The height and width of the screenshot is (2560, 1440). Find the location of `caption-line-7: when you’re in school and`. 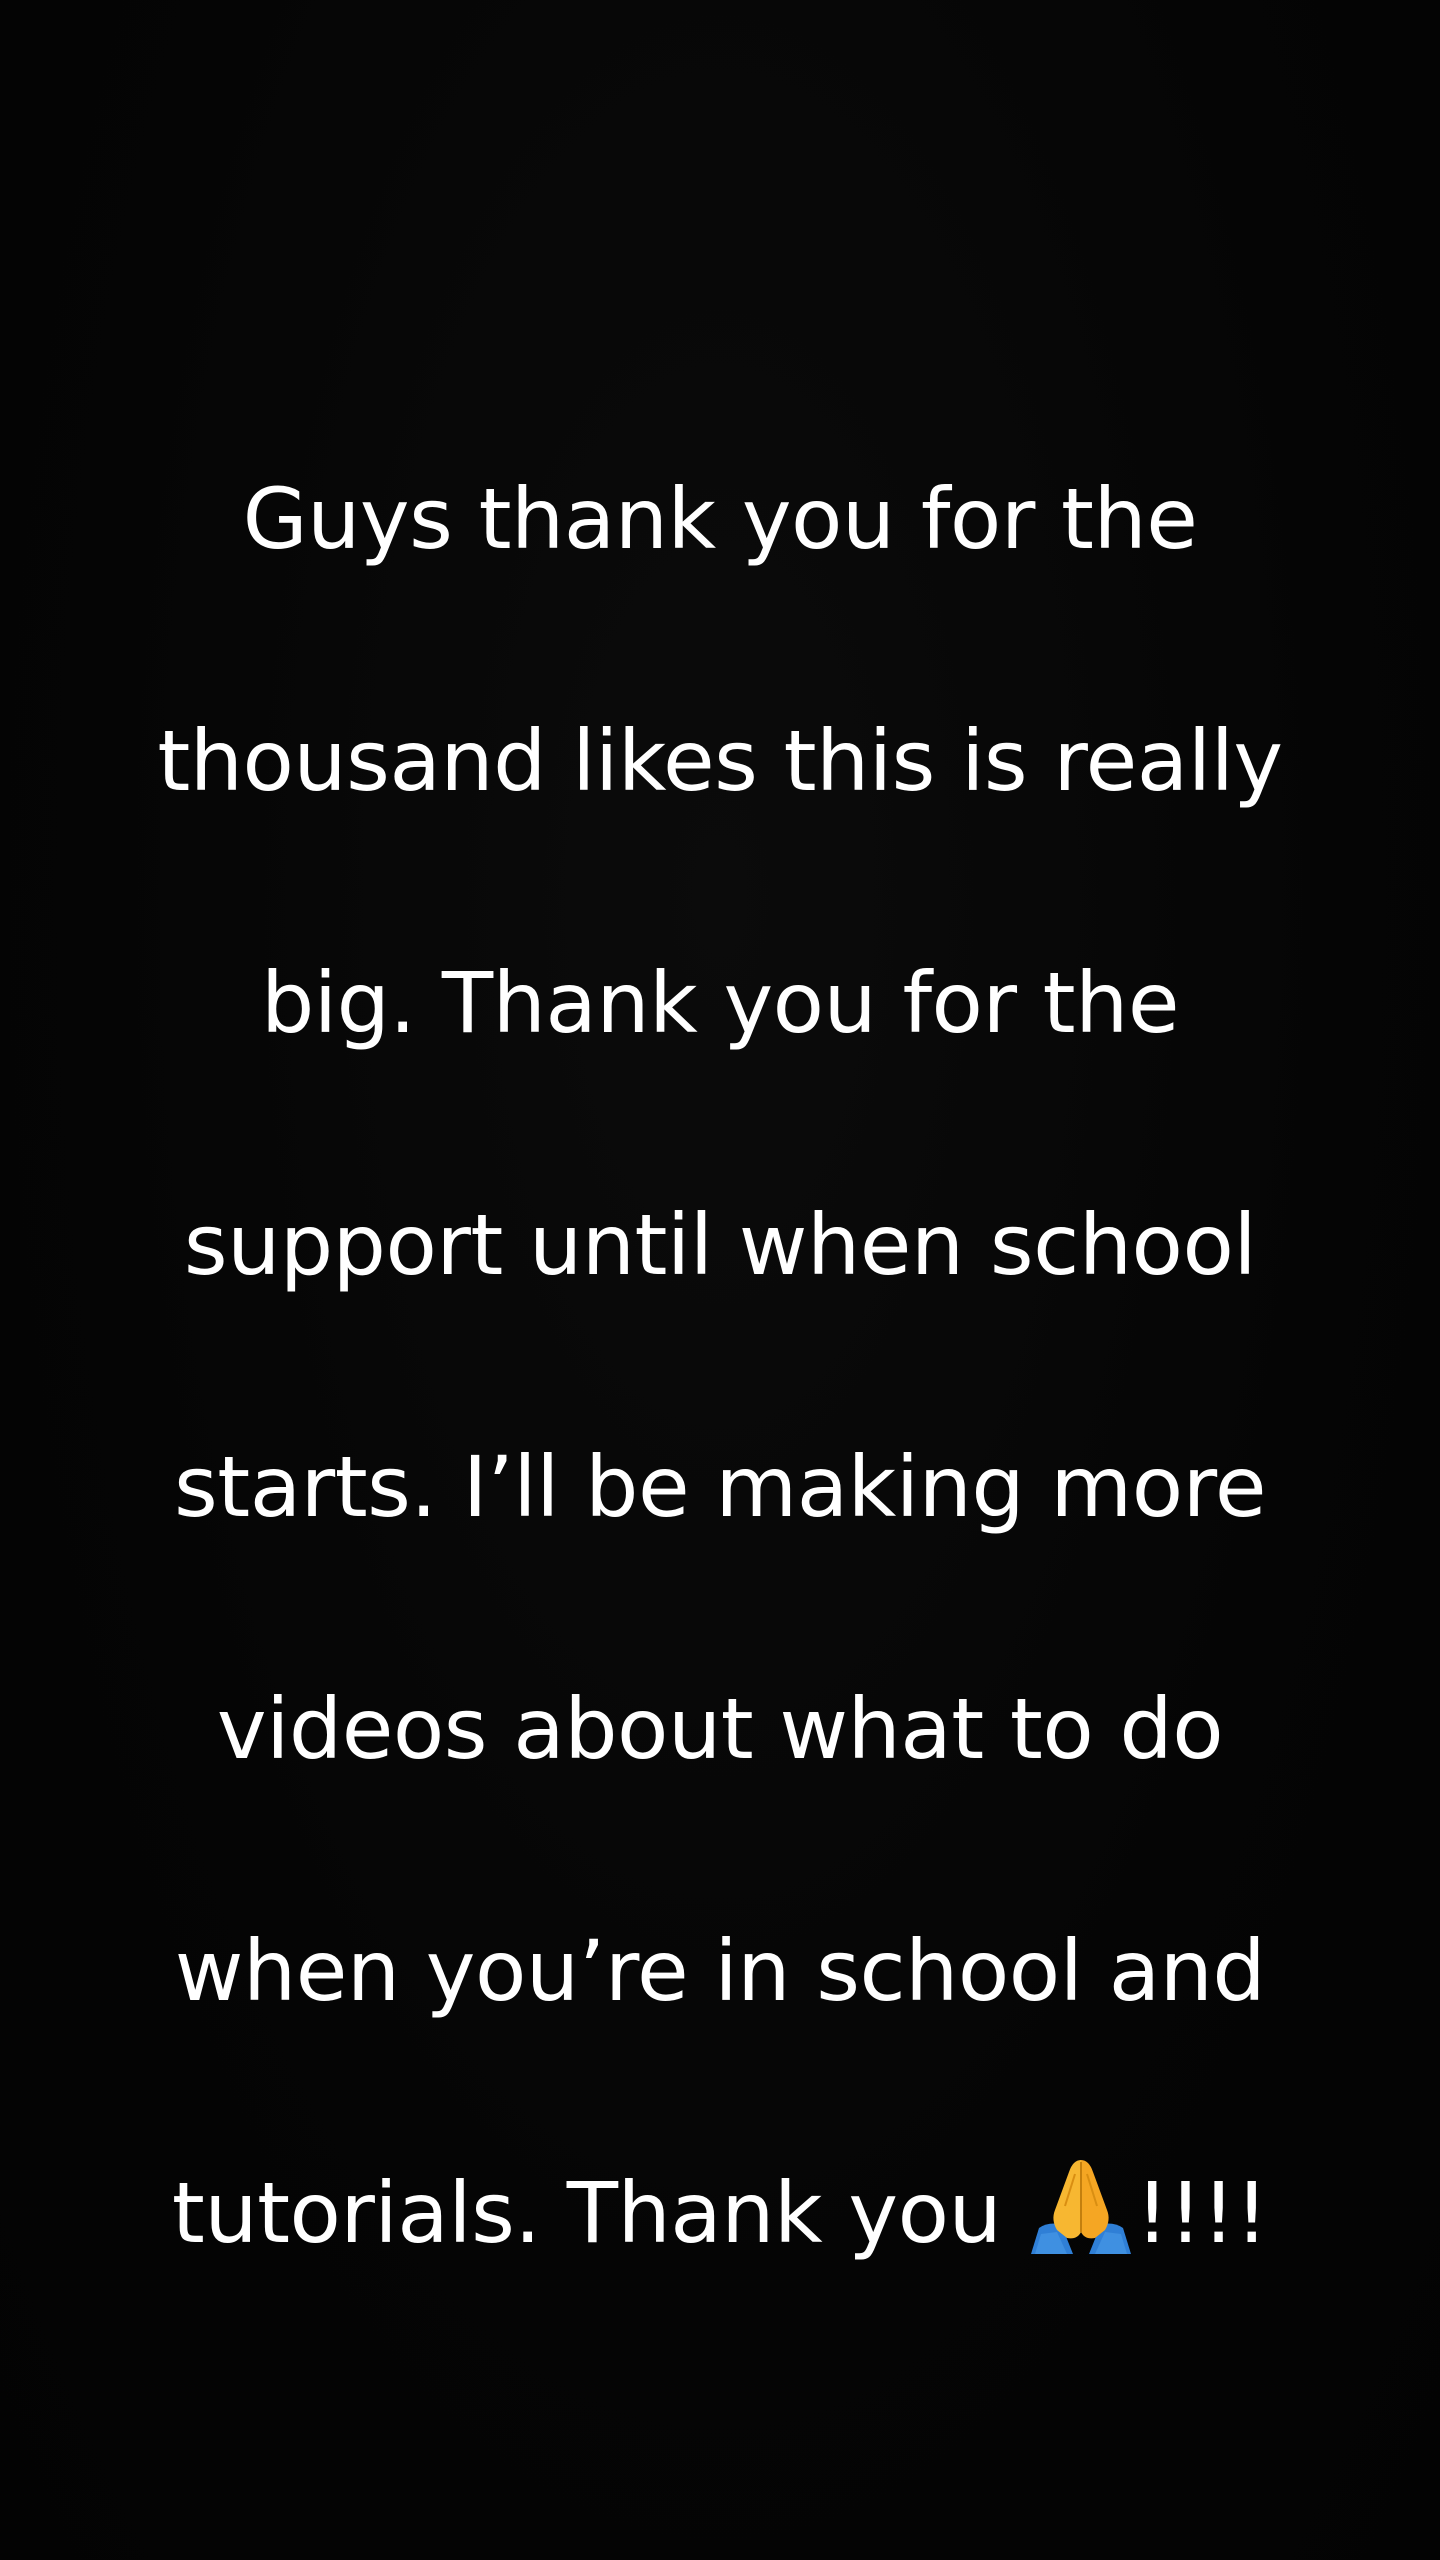

caption-line-7: when you’re in school and is located at coordinates (720, 1971).